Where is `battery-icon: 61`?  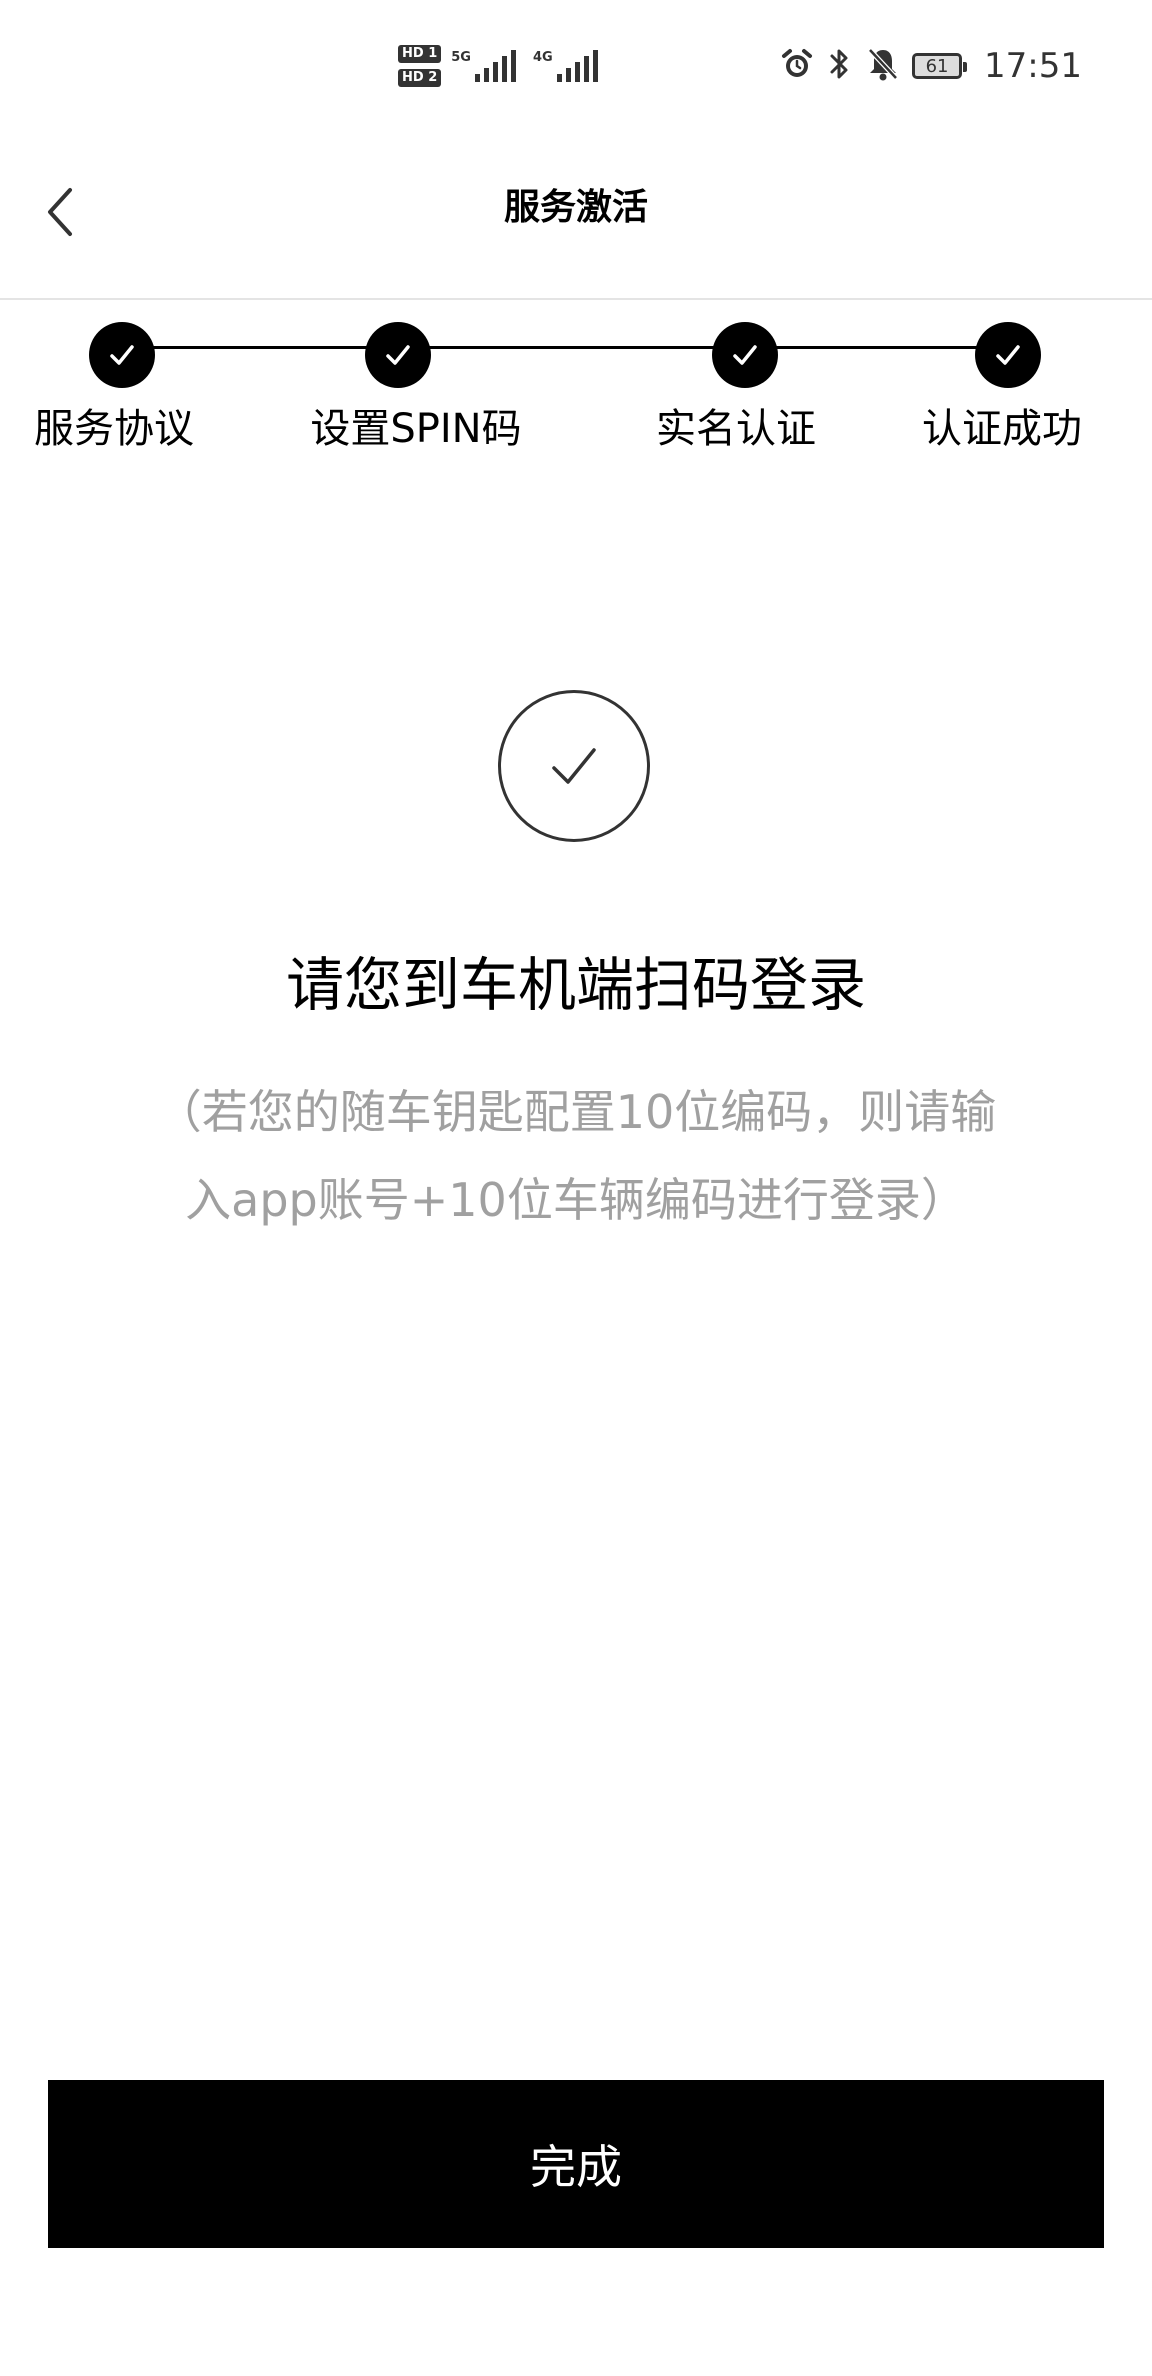
battery-icon: 61 is located at coordinates (940, 66).